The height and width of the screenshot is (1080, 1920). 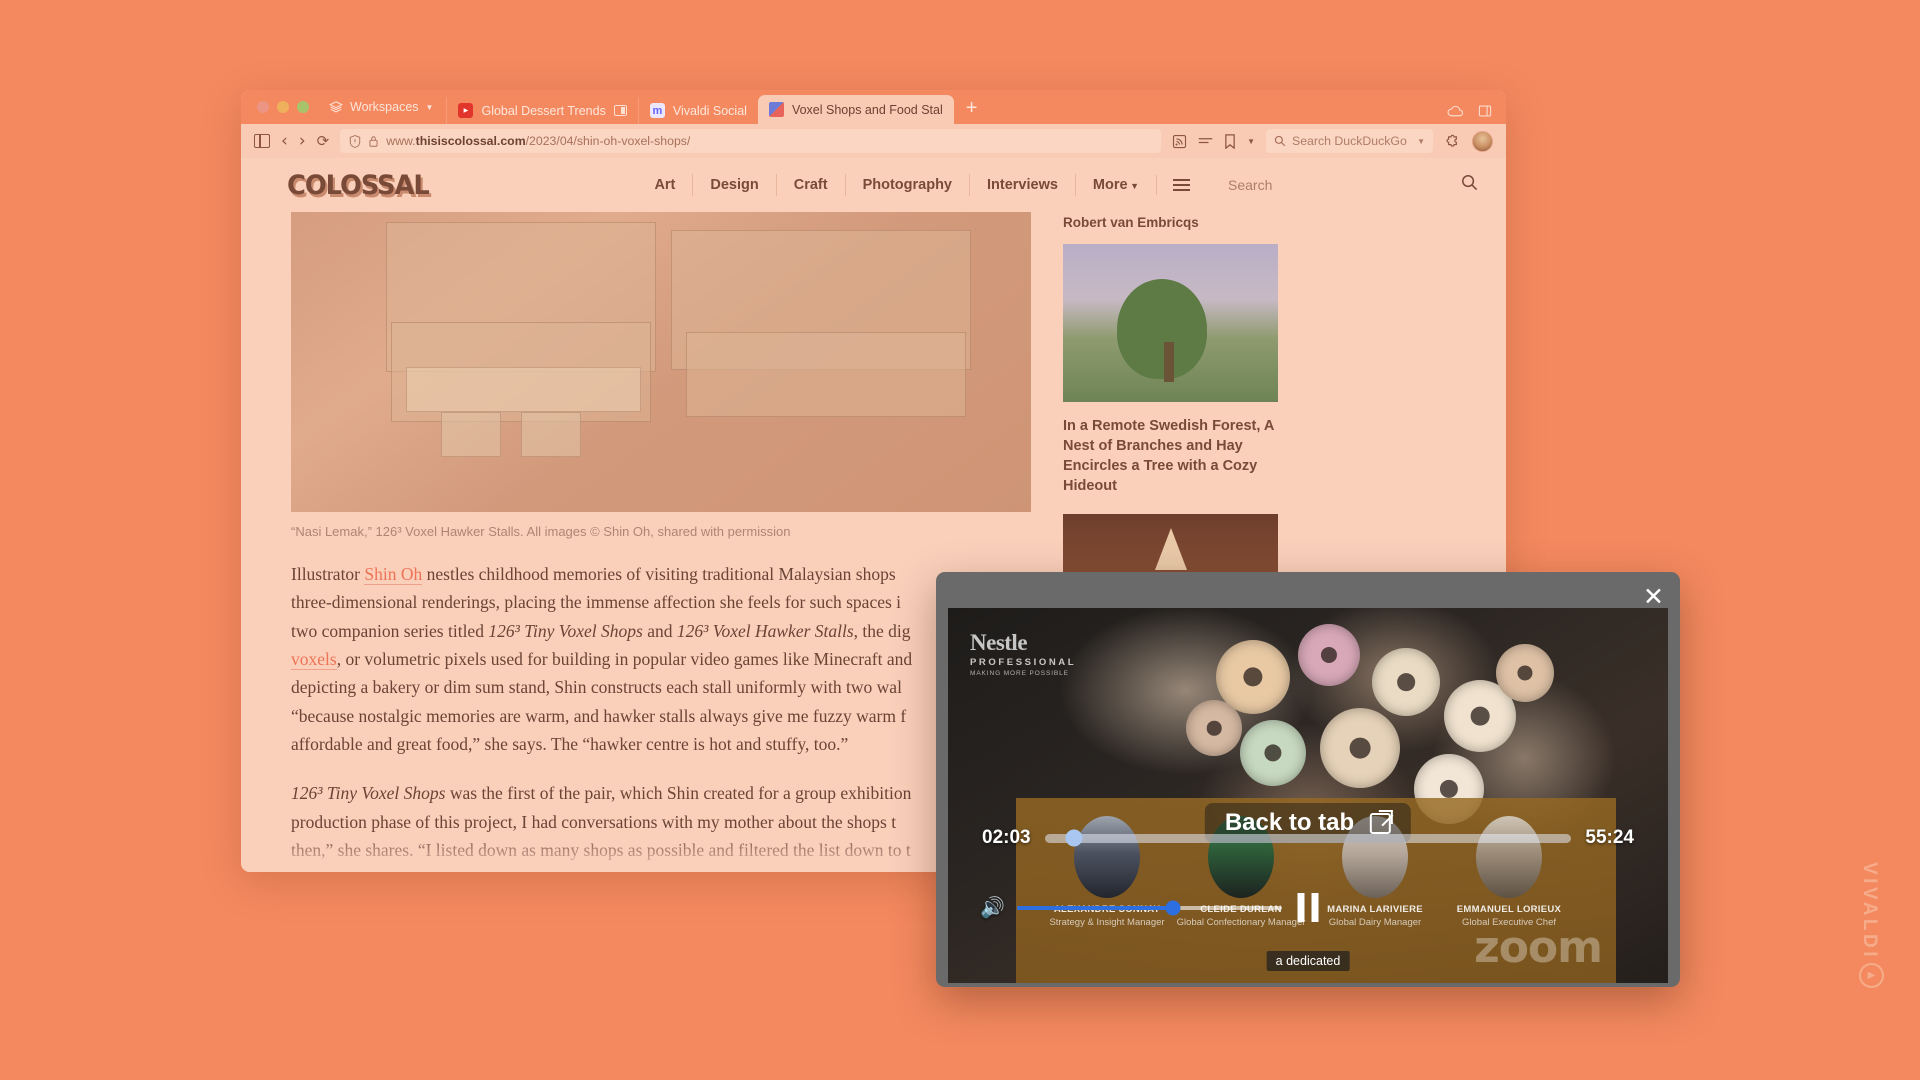 I want to click on workspaces-label: Workspaces, so click(x=384, y=107).